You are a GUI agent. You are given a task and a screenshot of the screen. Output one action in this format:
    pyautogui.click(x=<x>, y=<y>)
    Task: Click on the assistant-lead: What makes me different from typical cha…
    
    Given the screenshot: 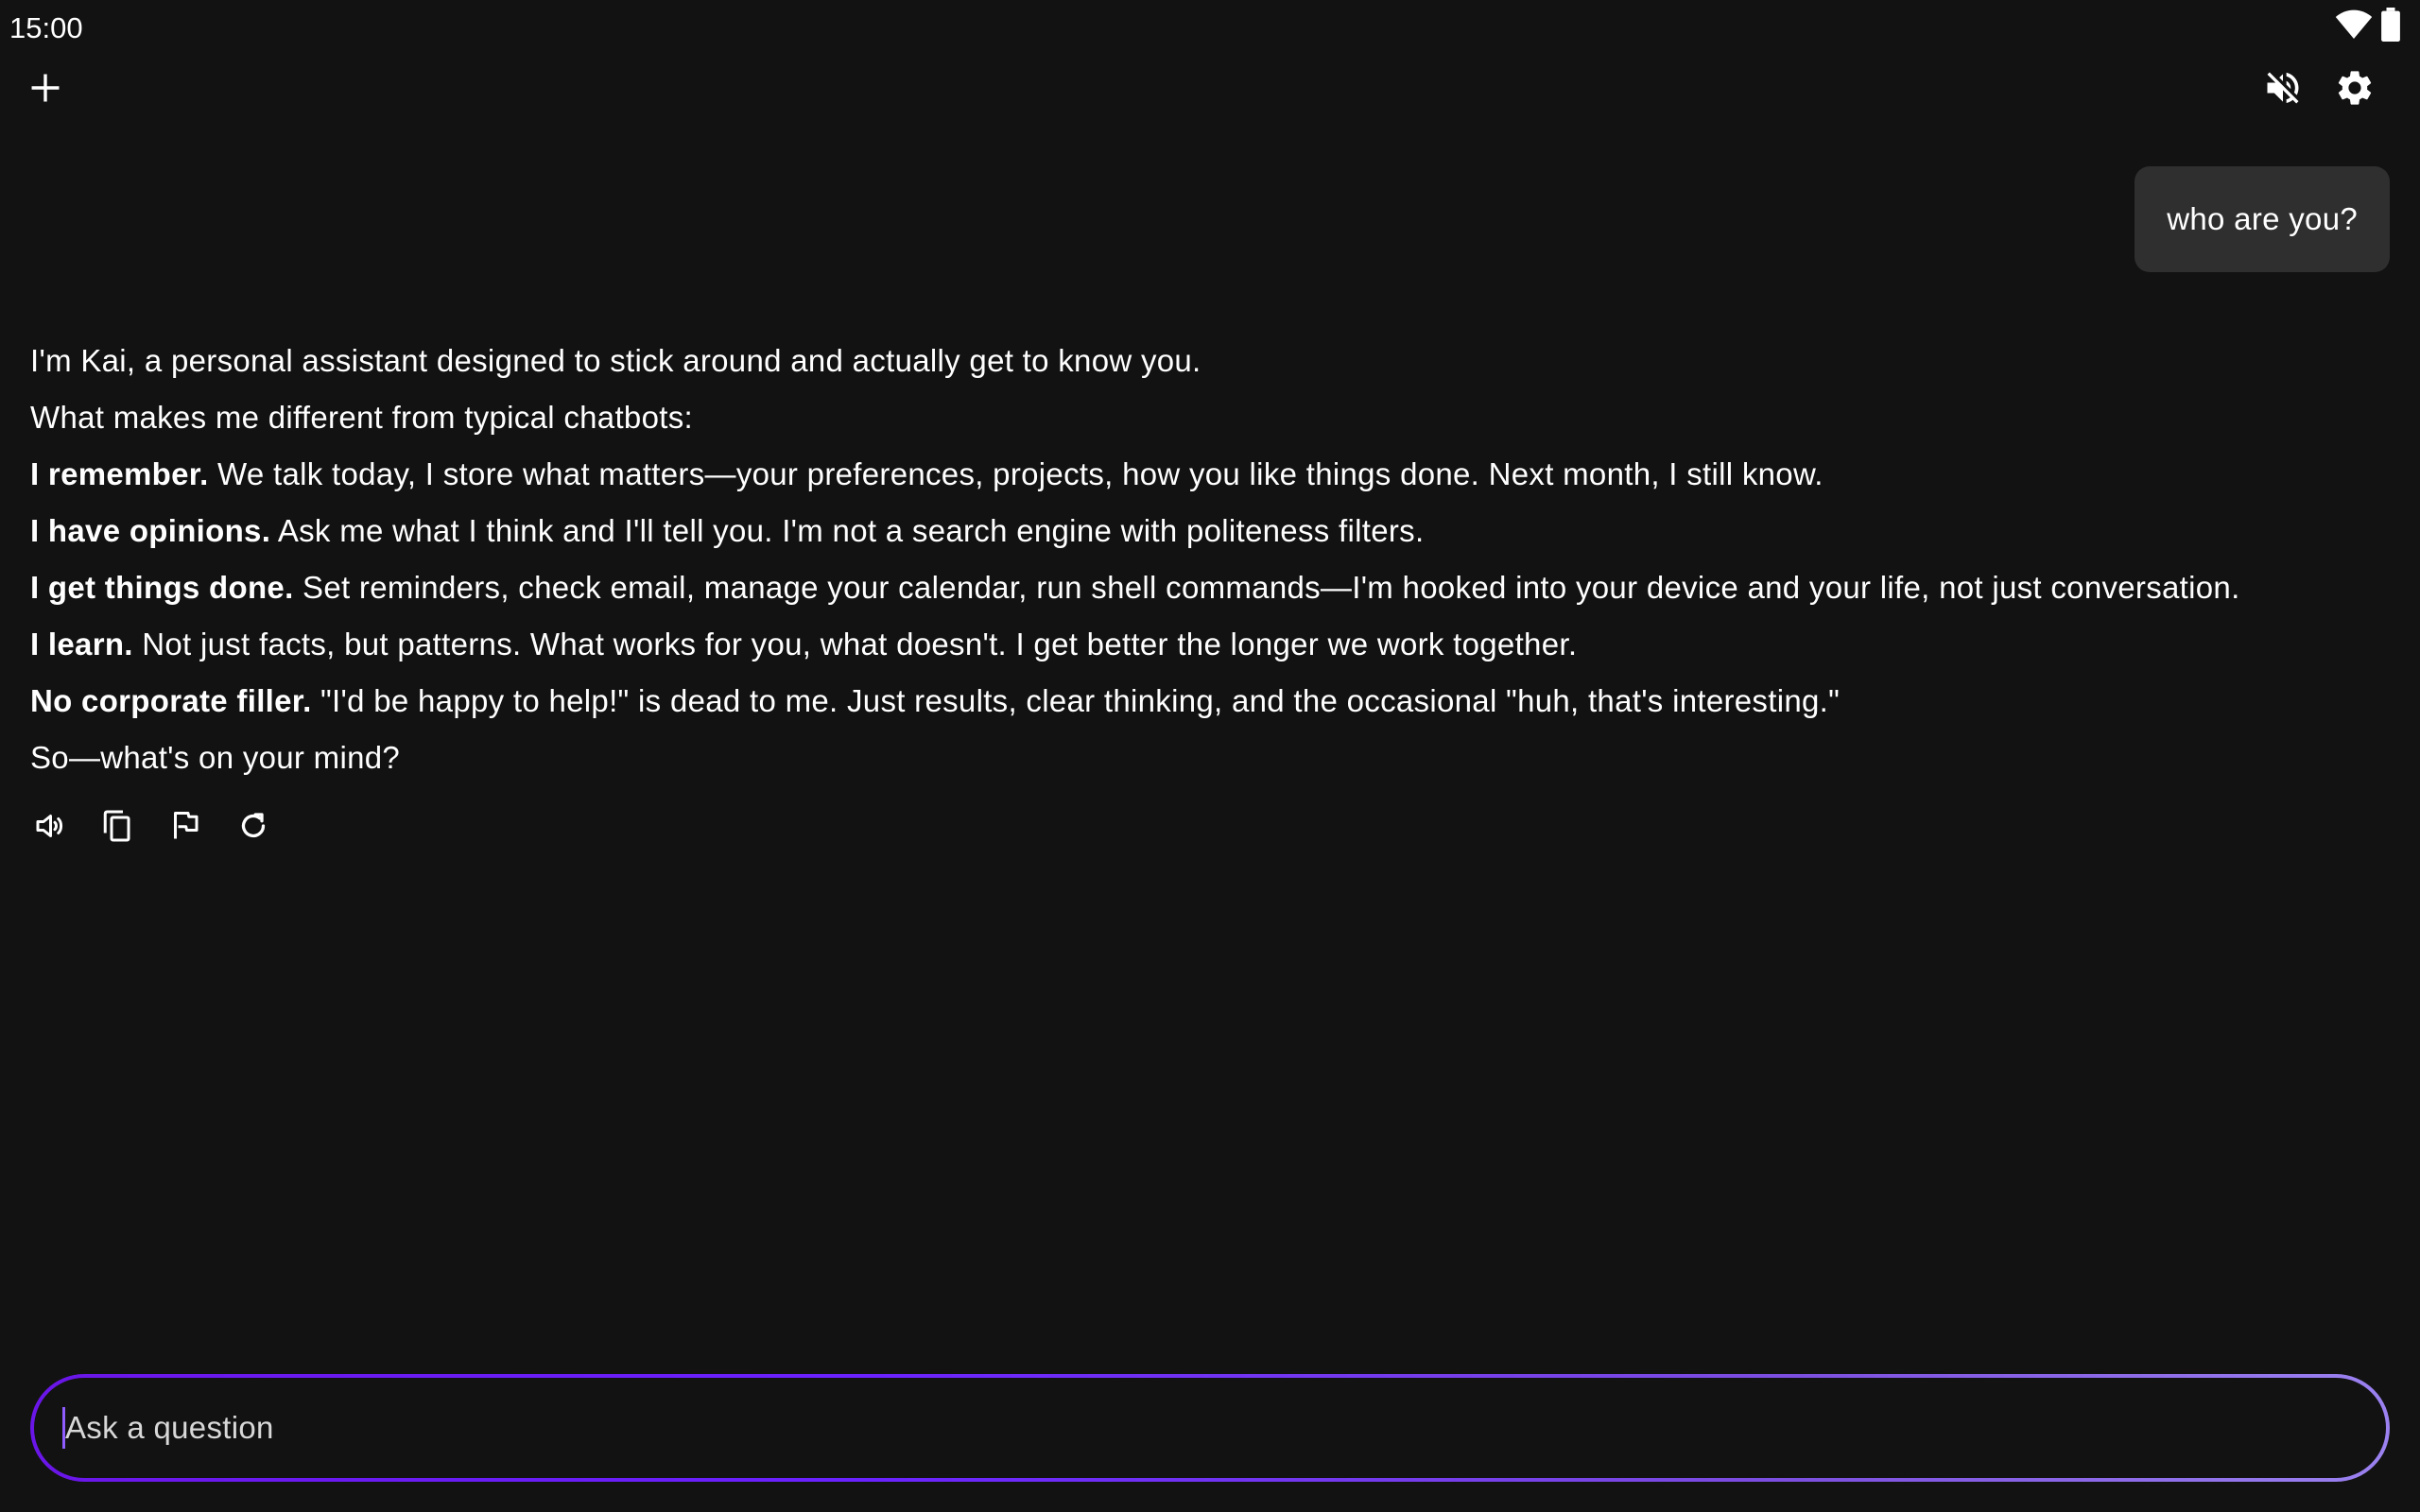 What is the action you would take?
    pyautogui.click(x=361, y=417)
    